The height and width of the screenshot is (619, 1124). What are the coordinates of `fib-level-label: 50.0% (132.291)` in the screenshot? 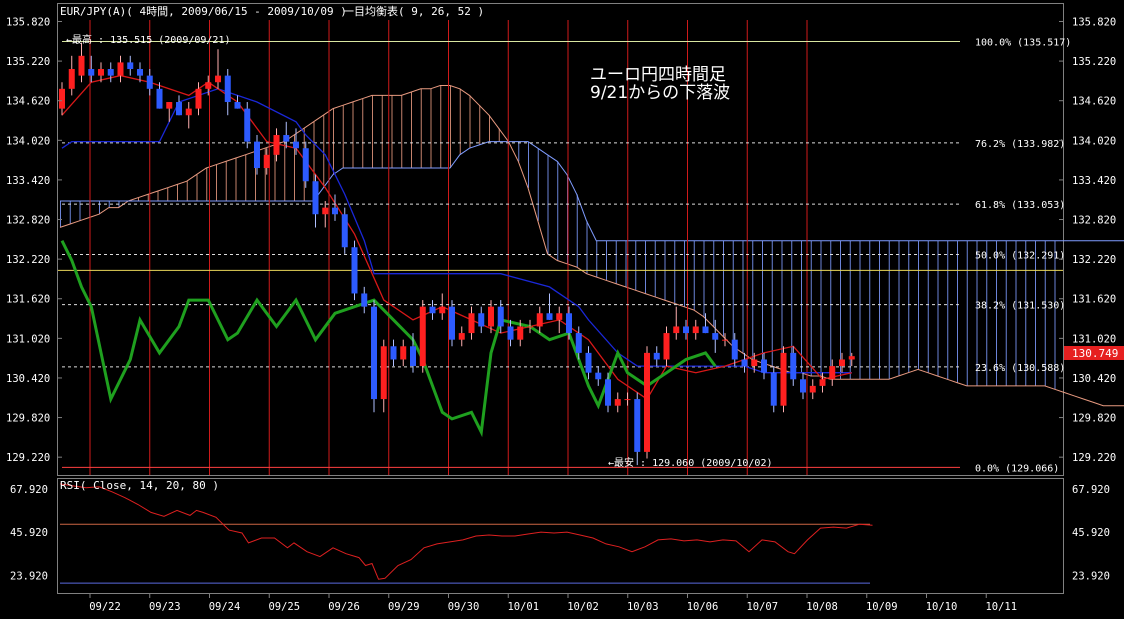 It's located at (1020, 255).